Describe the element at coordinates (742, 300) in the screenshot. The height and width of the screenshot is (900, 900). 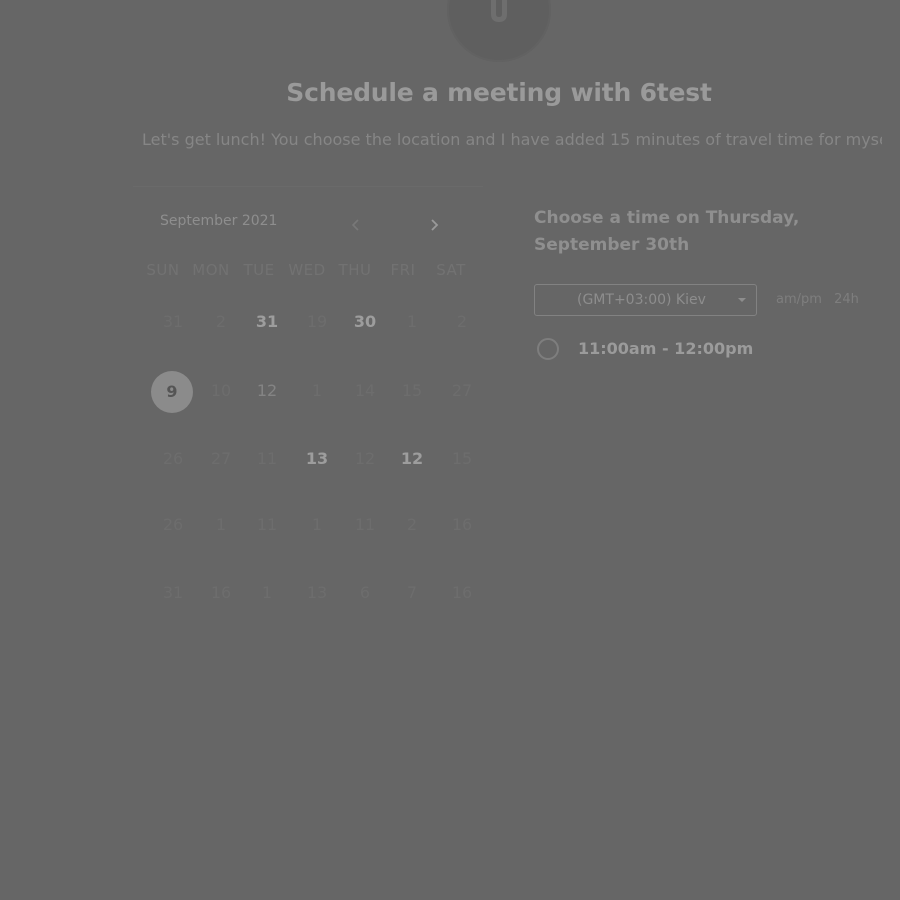
I see `caret-down-icon` at that location.